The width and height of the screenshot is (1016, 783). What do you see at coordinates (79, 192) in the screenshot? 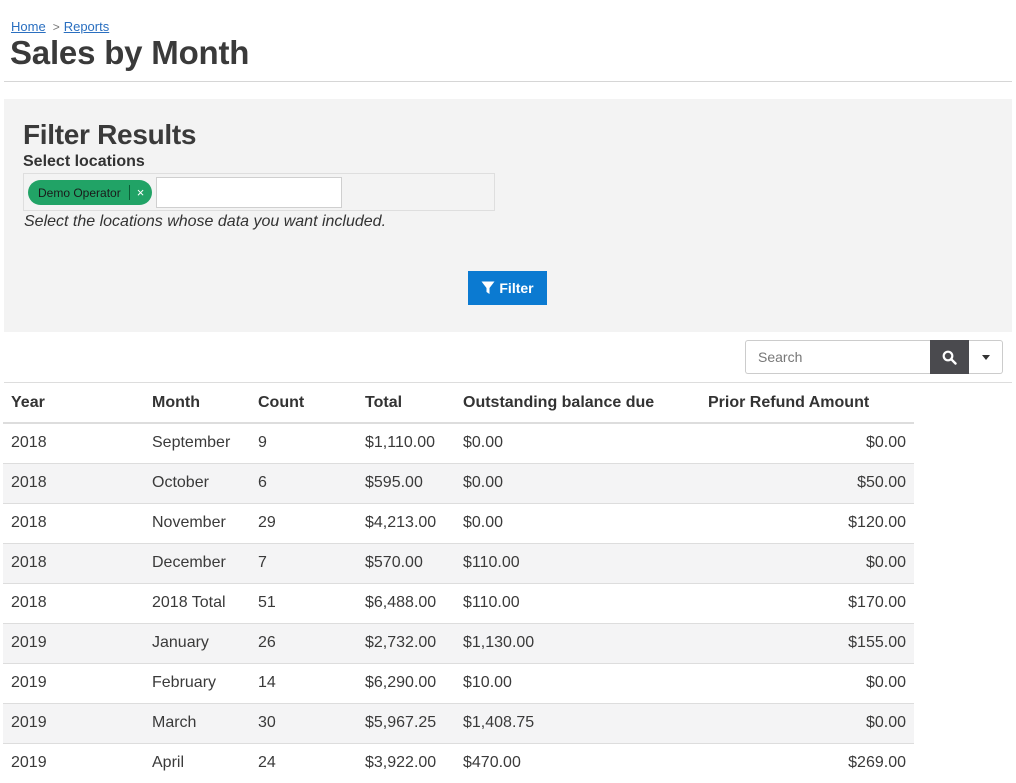
I see `location-tag-label: Demo Operator` at bounding box center [79, 192].